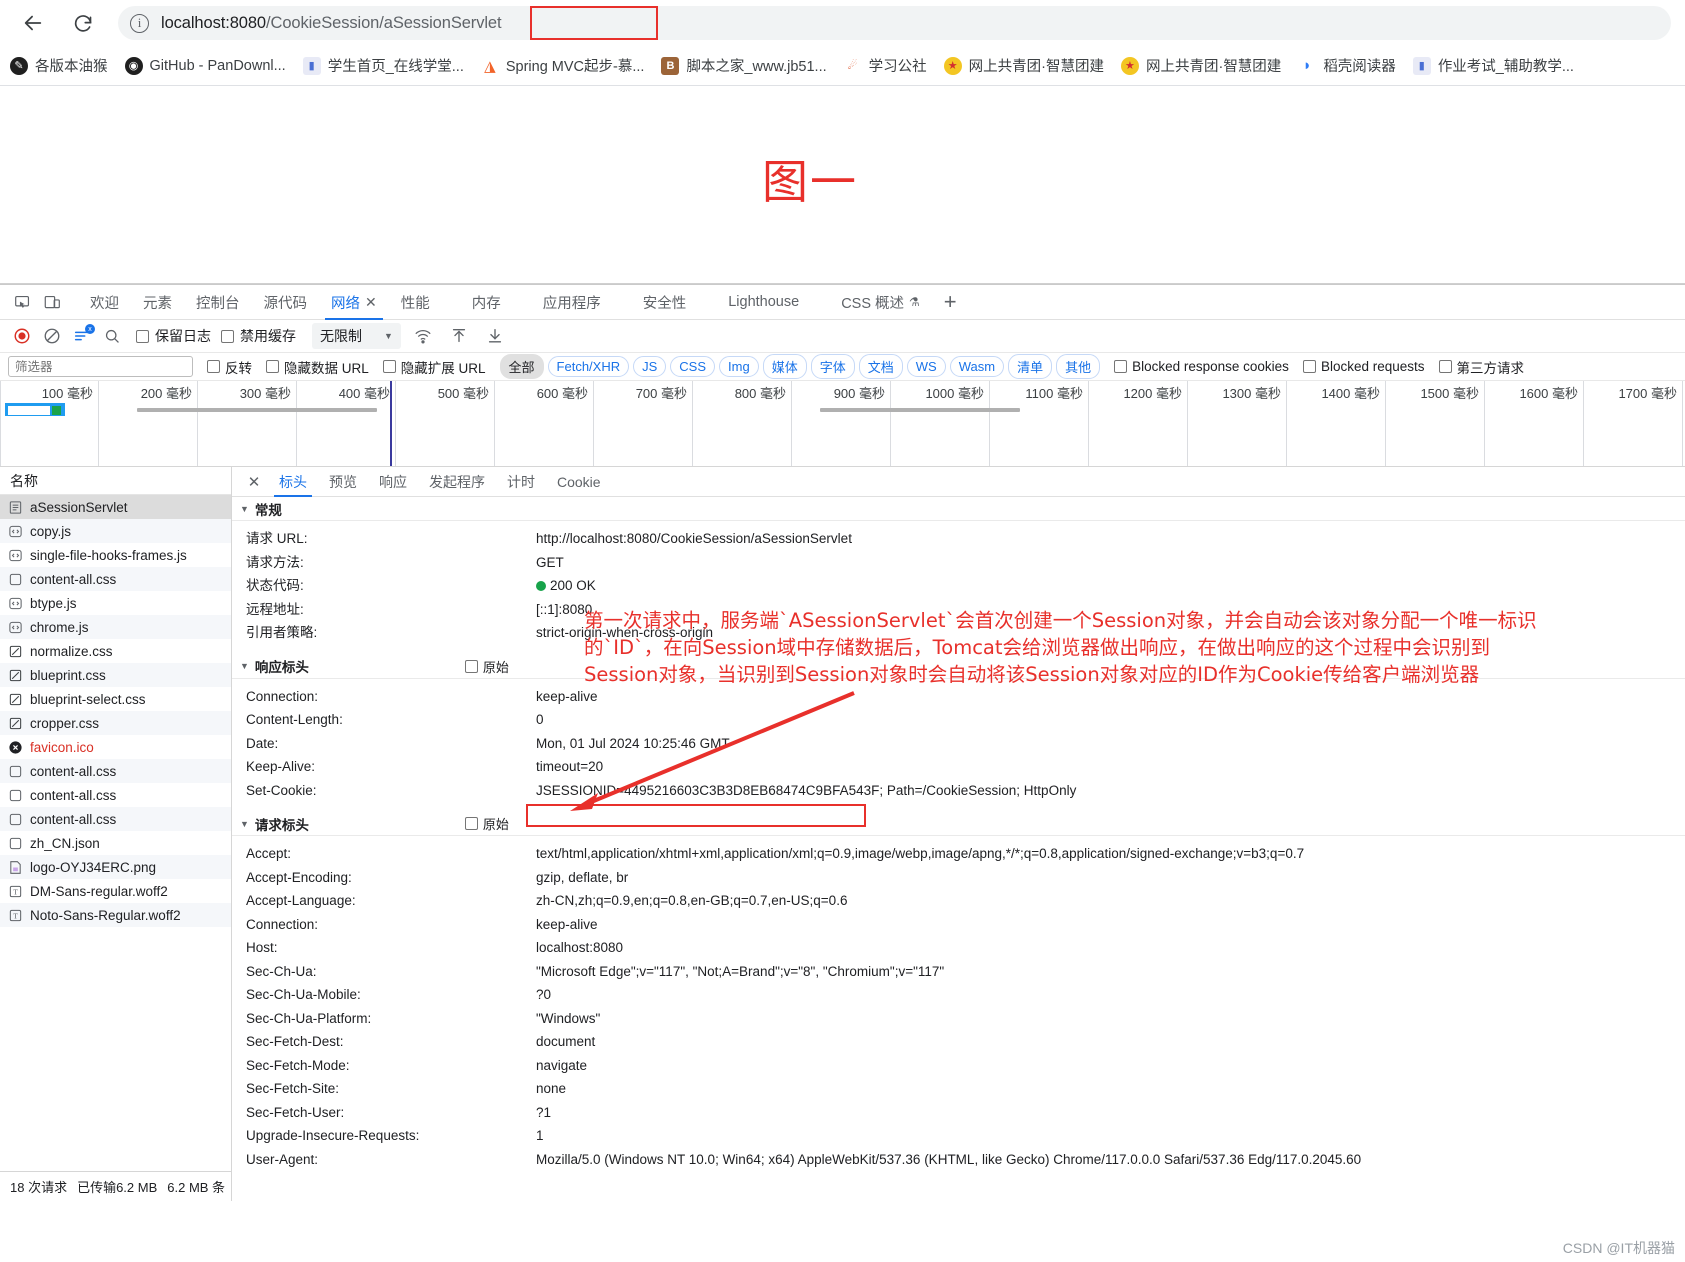 Image resolution: width=1685 pixels, height=1262 pixels. I want to click on detail-tab-initiator: 发起程序, so click(457, 482).